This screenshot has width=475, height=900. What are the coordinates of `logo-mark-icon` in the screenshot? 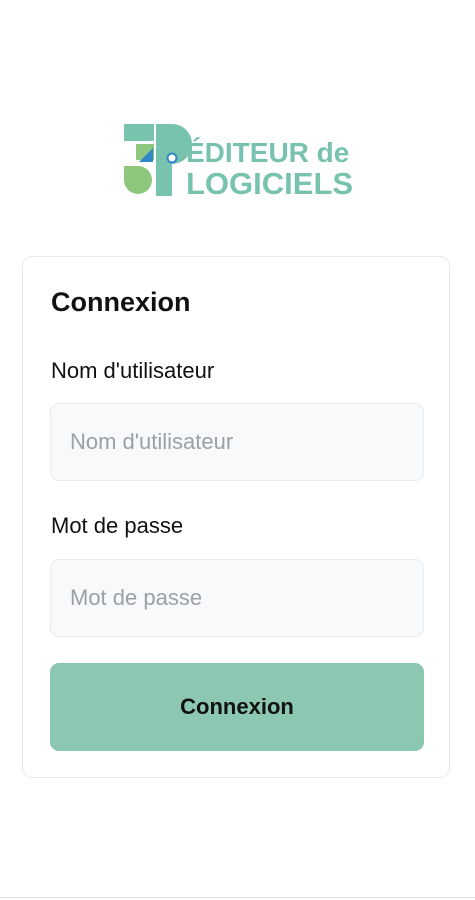 It's located at (158, 160).